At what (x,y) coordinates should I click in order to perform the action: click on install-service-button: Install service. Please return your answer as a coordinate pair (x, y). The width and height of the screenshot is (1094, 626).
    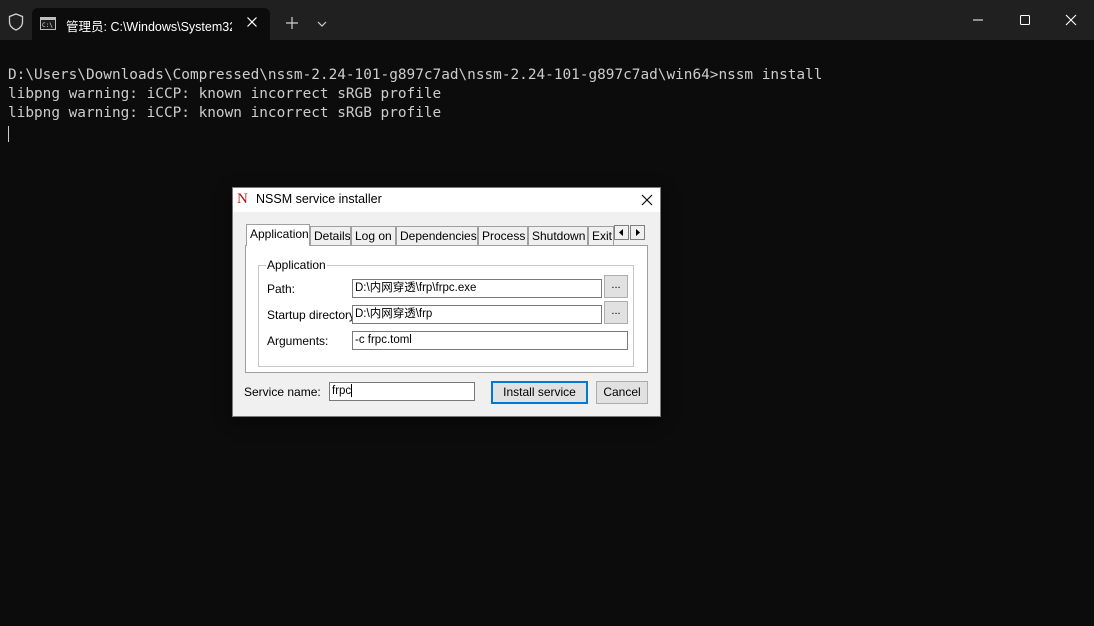
    Looking at the image, I should click on (539, 392).